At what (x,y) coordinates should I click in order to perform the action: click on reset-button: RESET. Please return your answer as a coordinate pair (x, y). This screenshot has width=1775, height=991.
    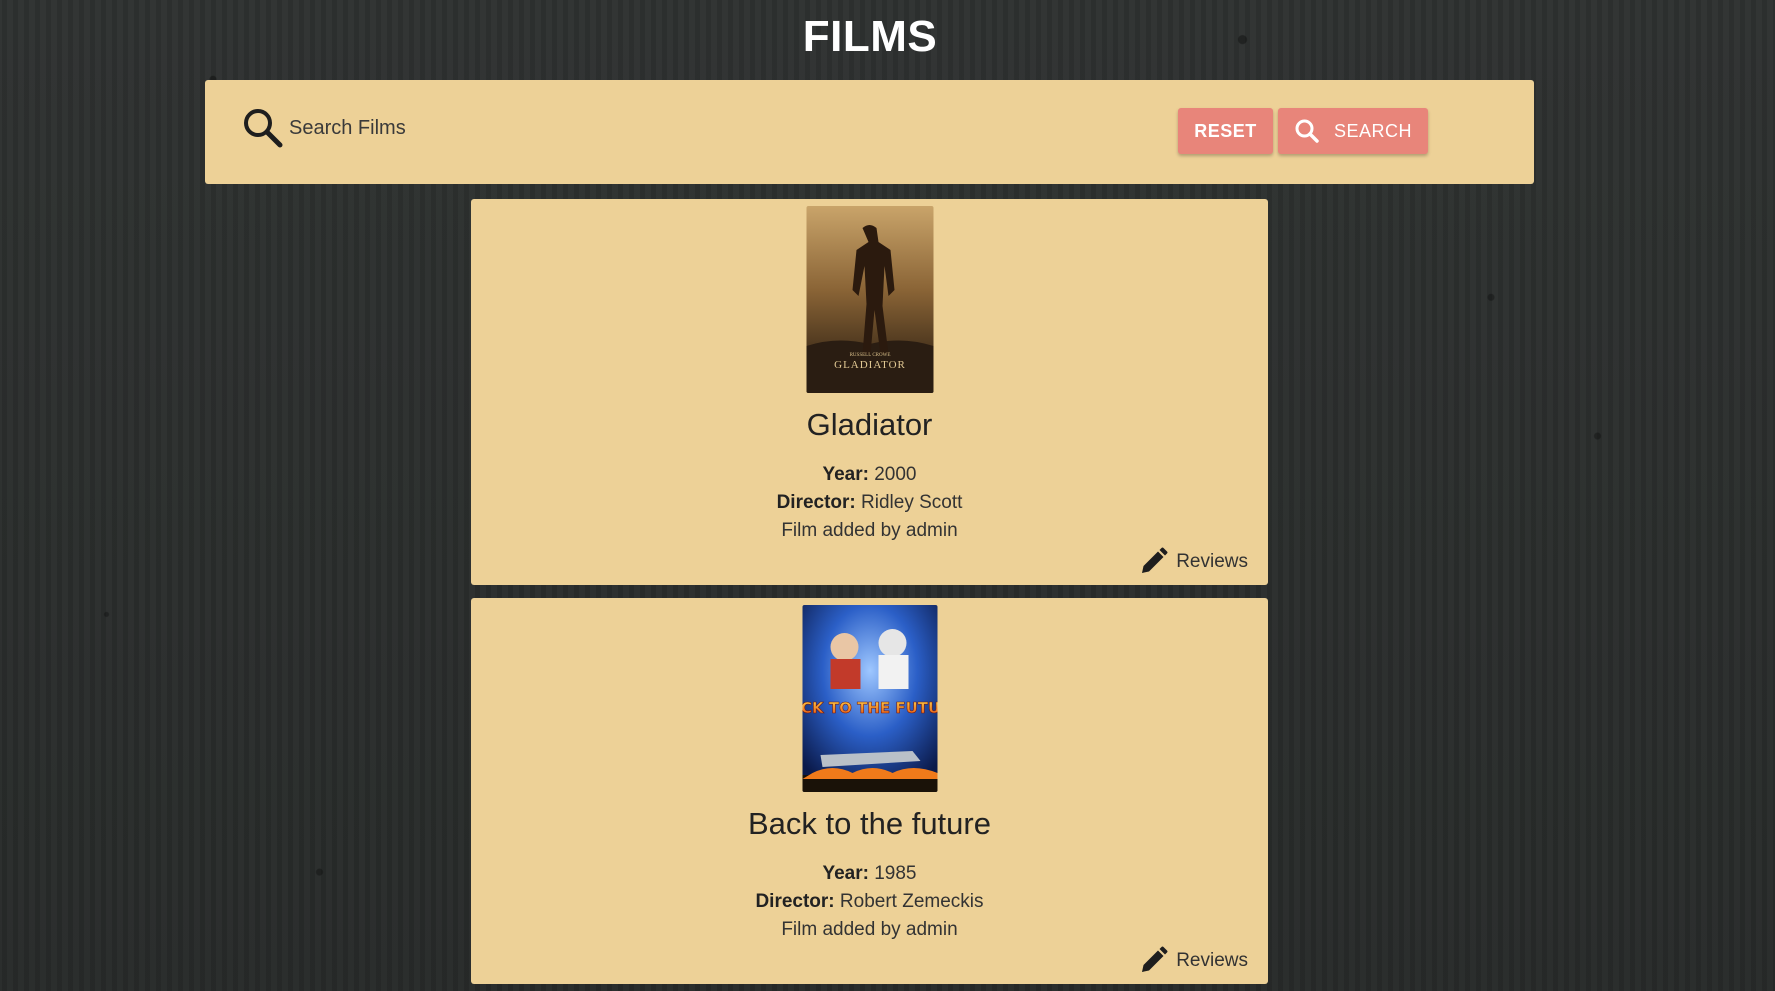
    Looking at the image, I should click on (1225, 131).